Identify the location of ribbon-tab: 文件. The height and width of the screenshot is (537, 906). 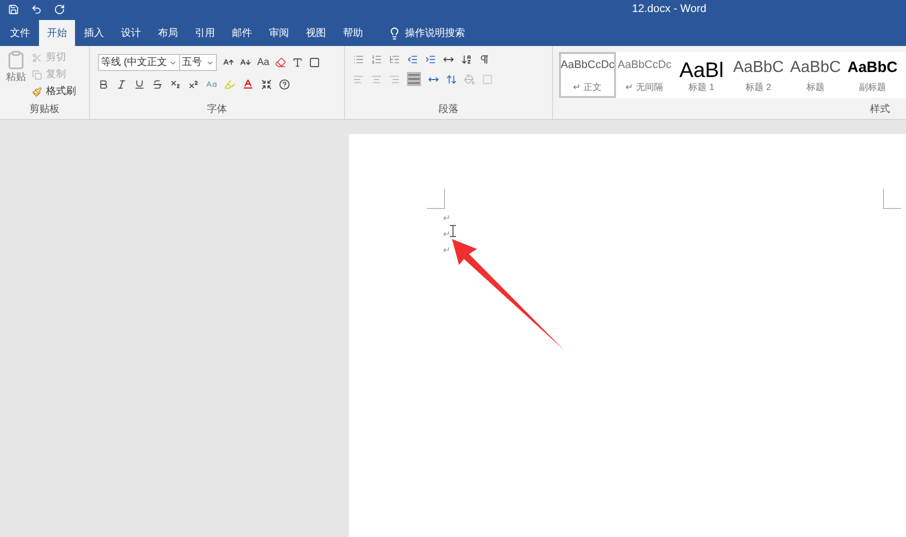
(20, 33).